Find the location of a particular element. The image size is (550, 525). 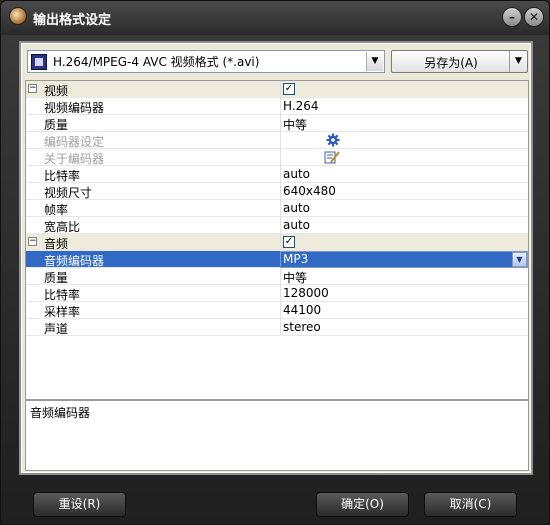

video-enabled-checkbox: ✓ is located at coordinates (289, 89).